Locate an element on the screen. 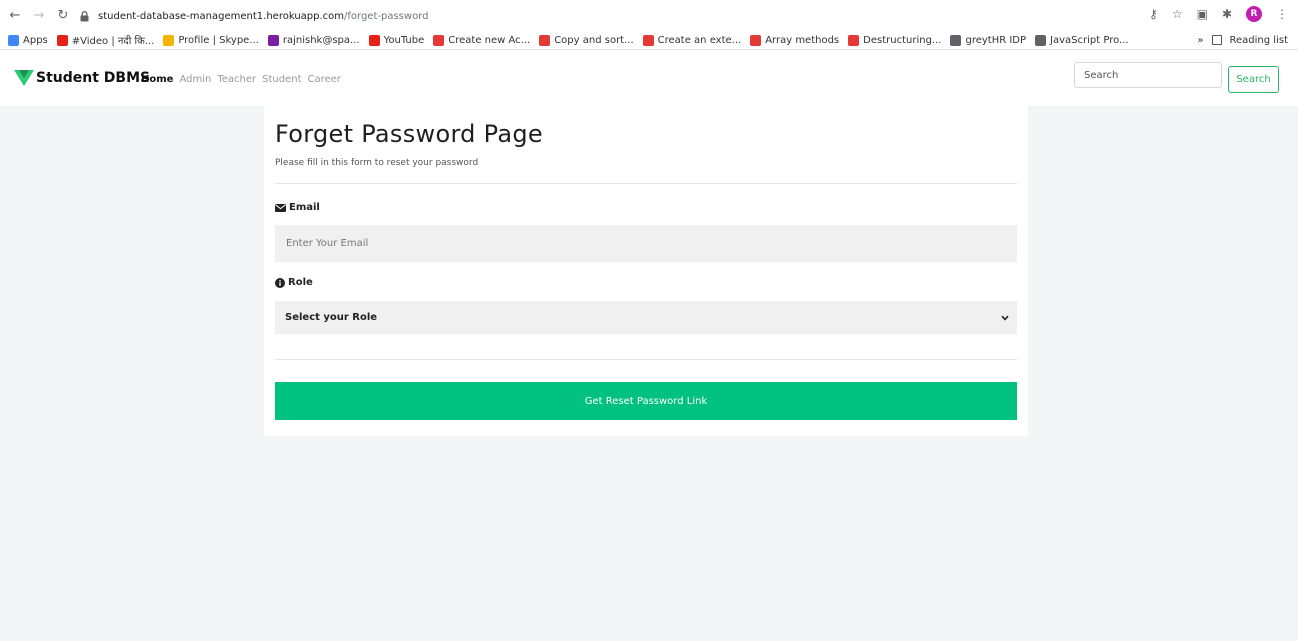 This screenshot has height=641, width=1298. vue-logo-icon is located at coordinates (24, 78).